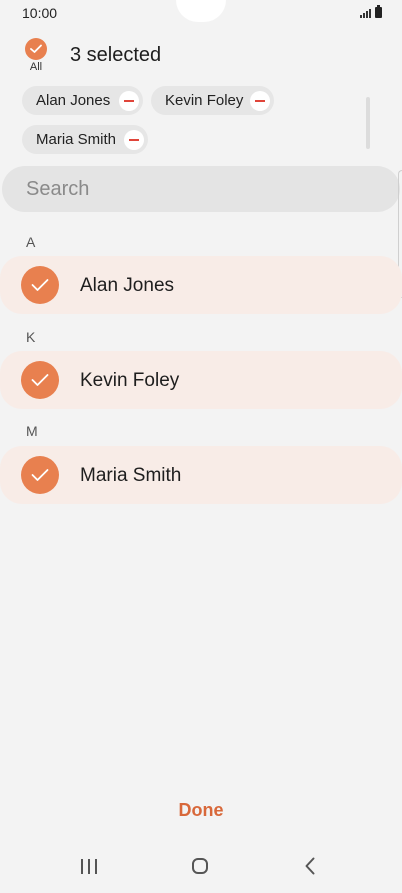 This screenshot has height=893, width=402. I want to click on selection-header: All 3 selected, so click(201, 58).